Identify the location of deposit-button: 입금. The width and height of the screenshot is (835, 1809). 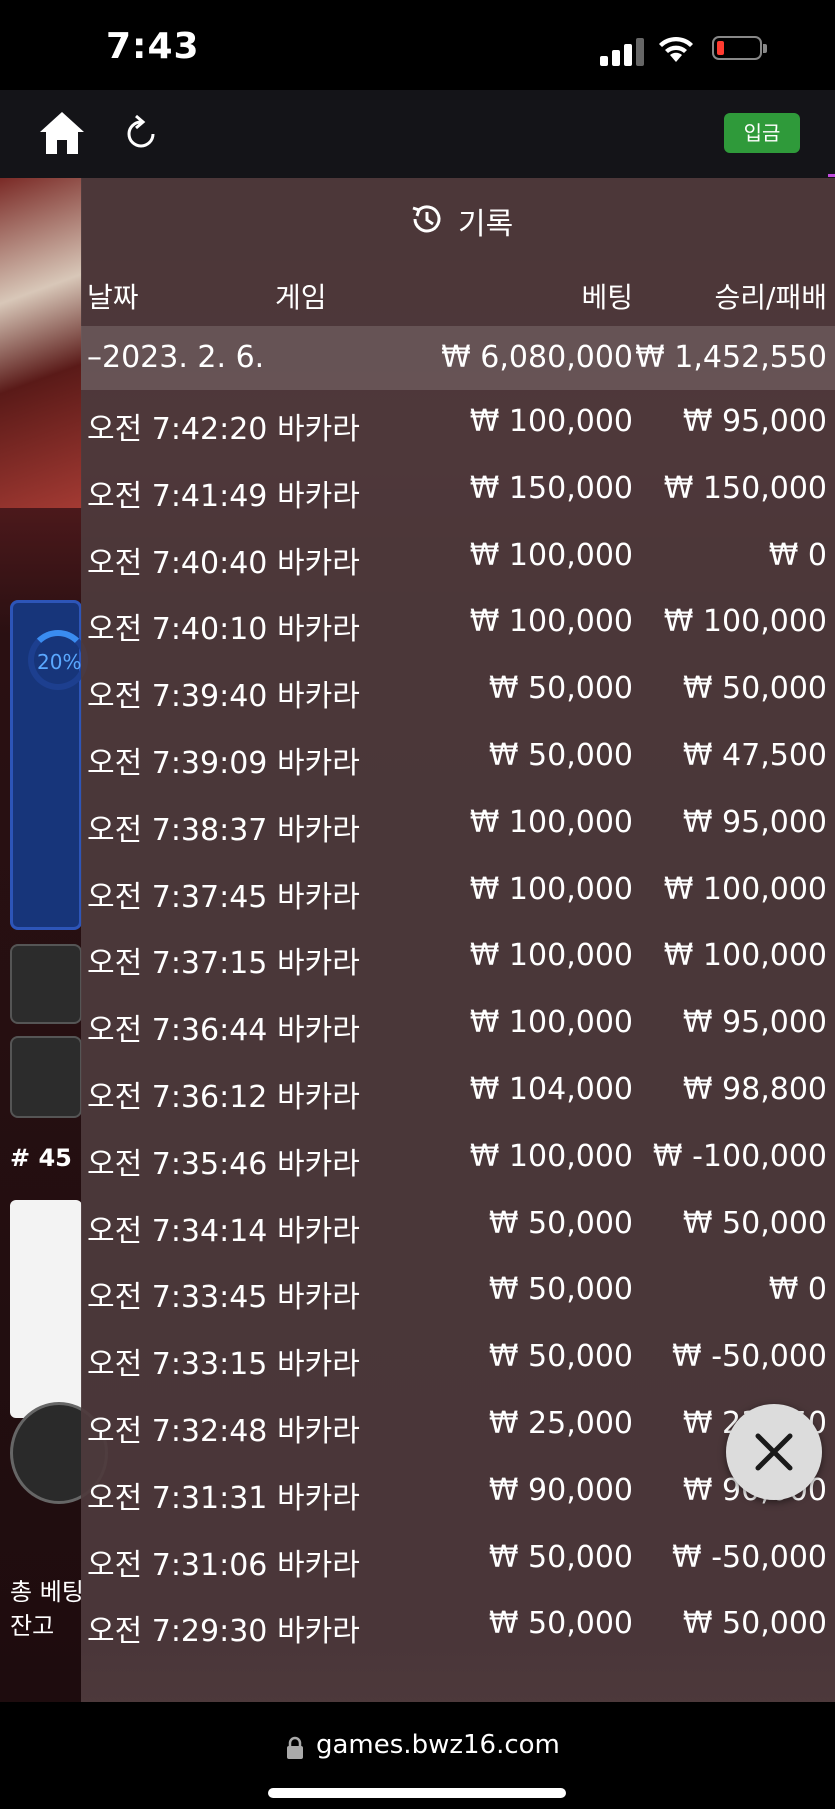
(762, 133).